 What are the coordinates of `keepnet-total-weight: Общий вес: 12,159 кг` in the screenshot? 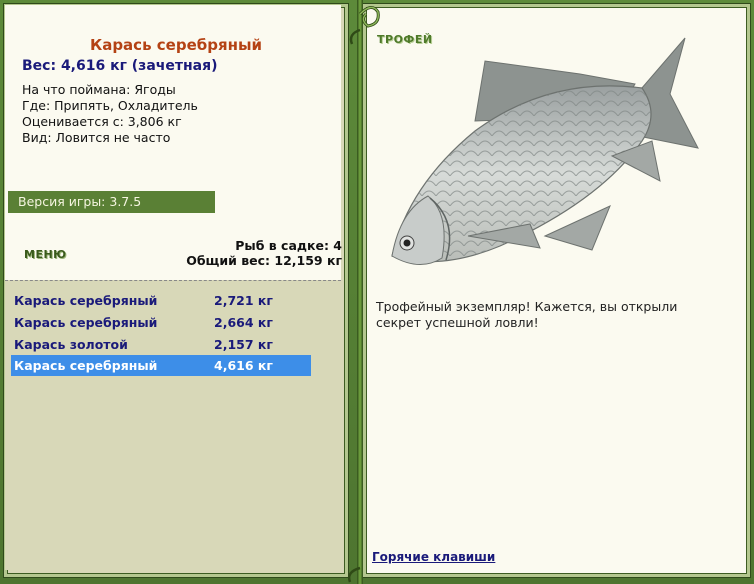 It's located at (264, 260).